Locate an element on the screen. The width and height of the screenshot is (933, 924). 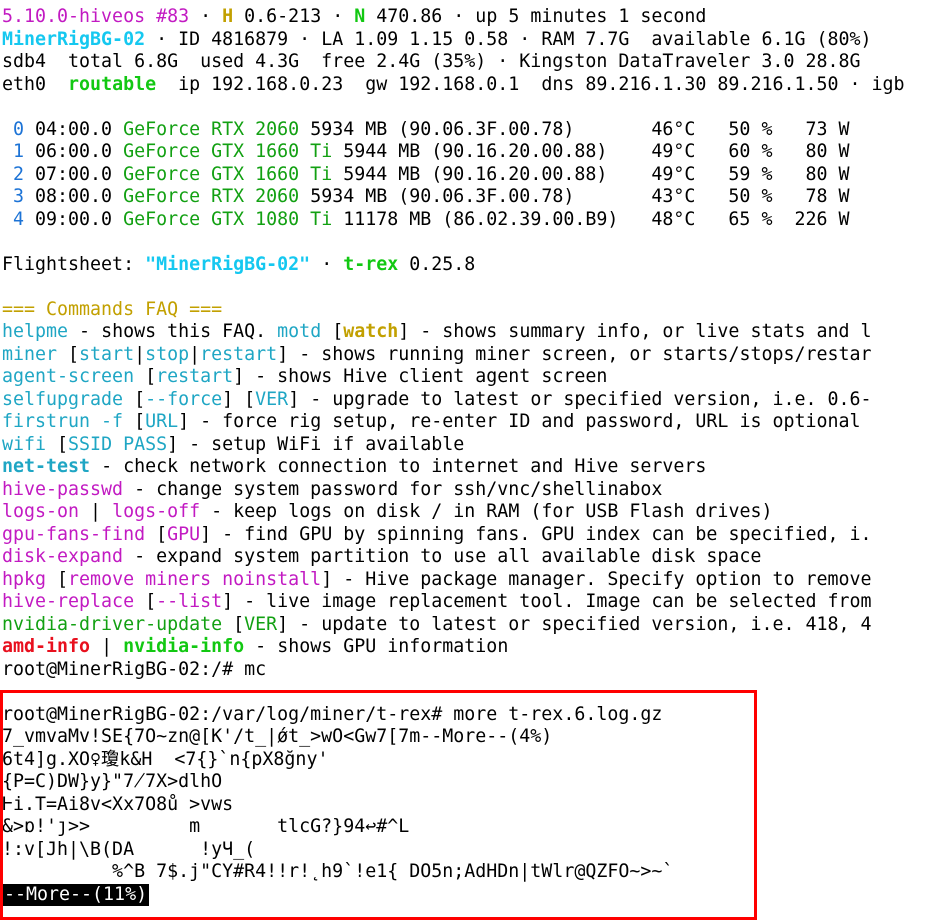
terminal-text-segment: 0 is located at coordinates (13, 129).